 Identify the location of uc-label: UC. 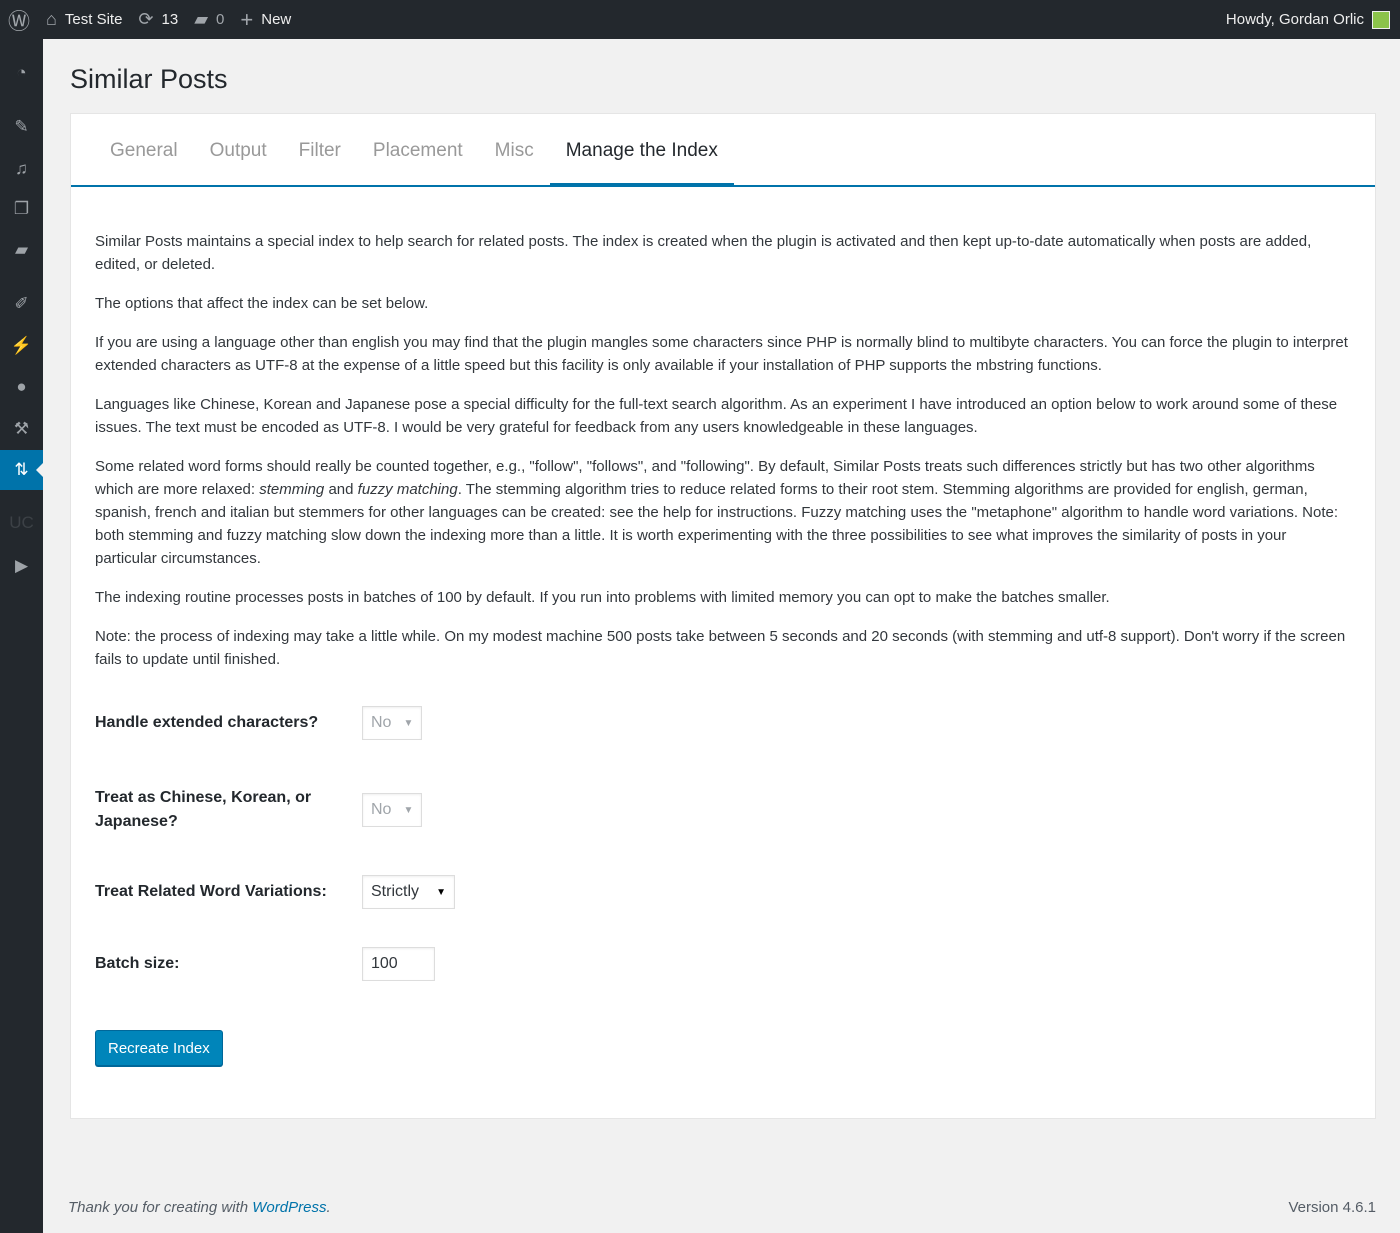
(21, 522).